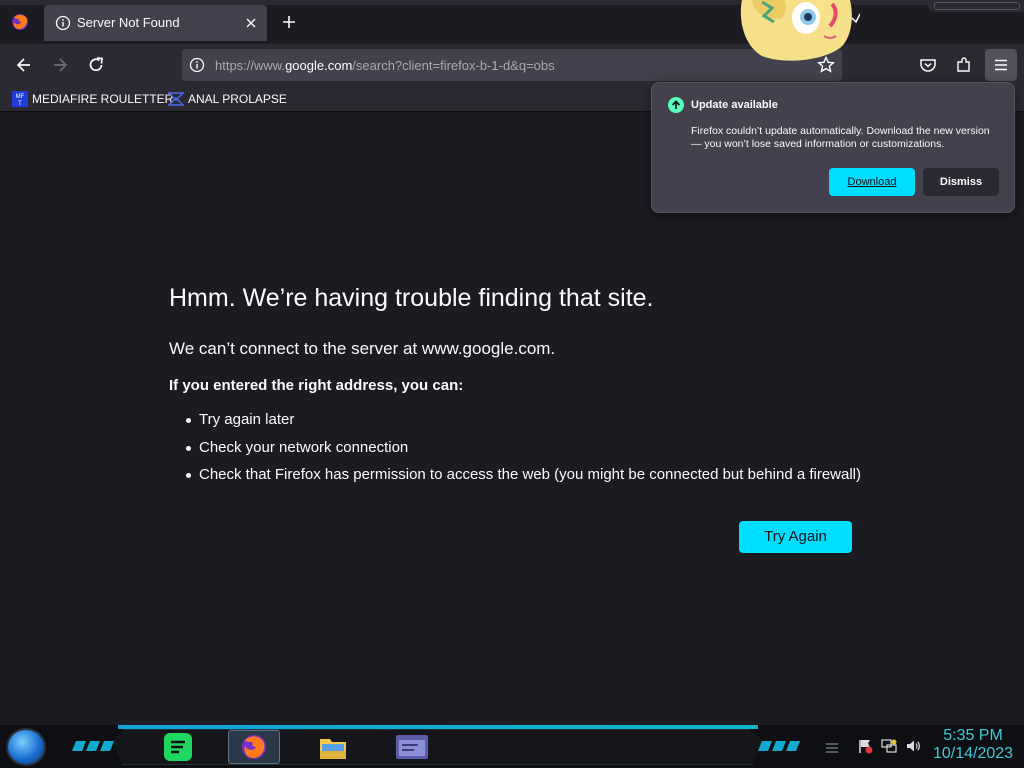  I want to click on network-icon, so click(889, 746).